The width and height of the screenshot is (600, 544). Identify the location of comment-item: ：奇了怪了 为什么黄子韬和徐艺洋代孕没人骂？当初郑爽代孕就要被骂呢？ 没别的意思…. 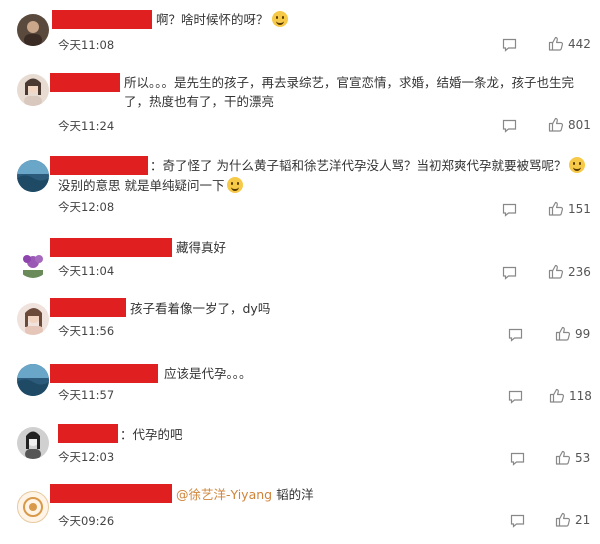
(300, 185).